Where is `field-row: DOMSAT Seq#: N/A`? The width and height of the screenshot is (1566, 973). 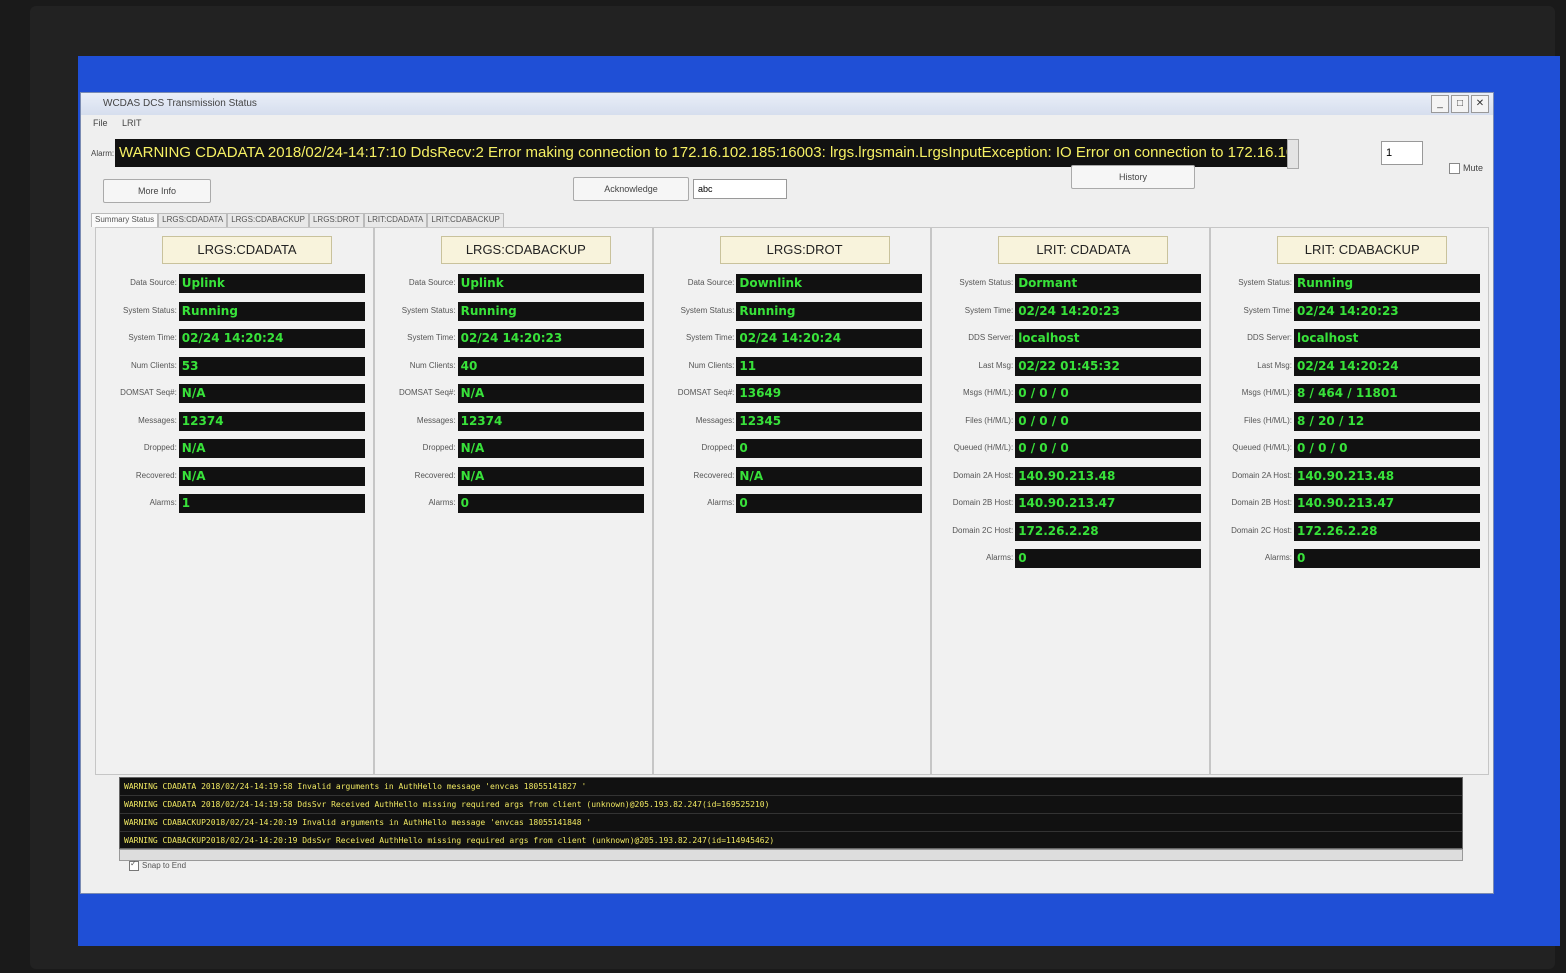
field-row: DOMSAT Seq#: N/A is located at coordinates (234, 398).